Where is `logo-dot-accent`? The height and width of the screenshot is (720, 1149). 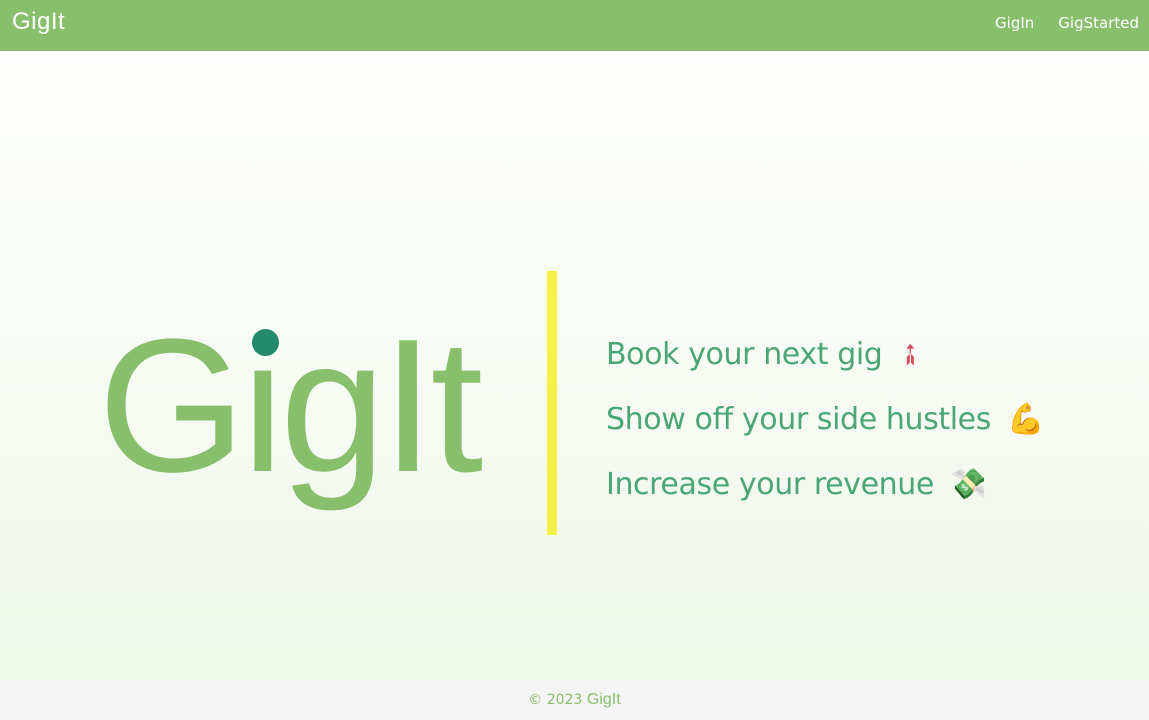 logo-dot-accent is located at coordinates (265, 342).